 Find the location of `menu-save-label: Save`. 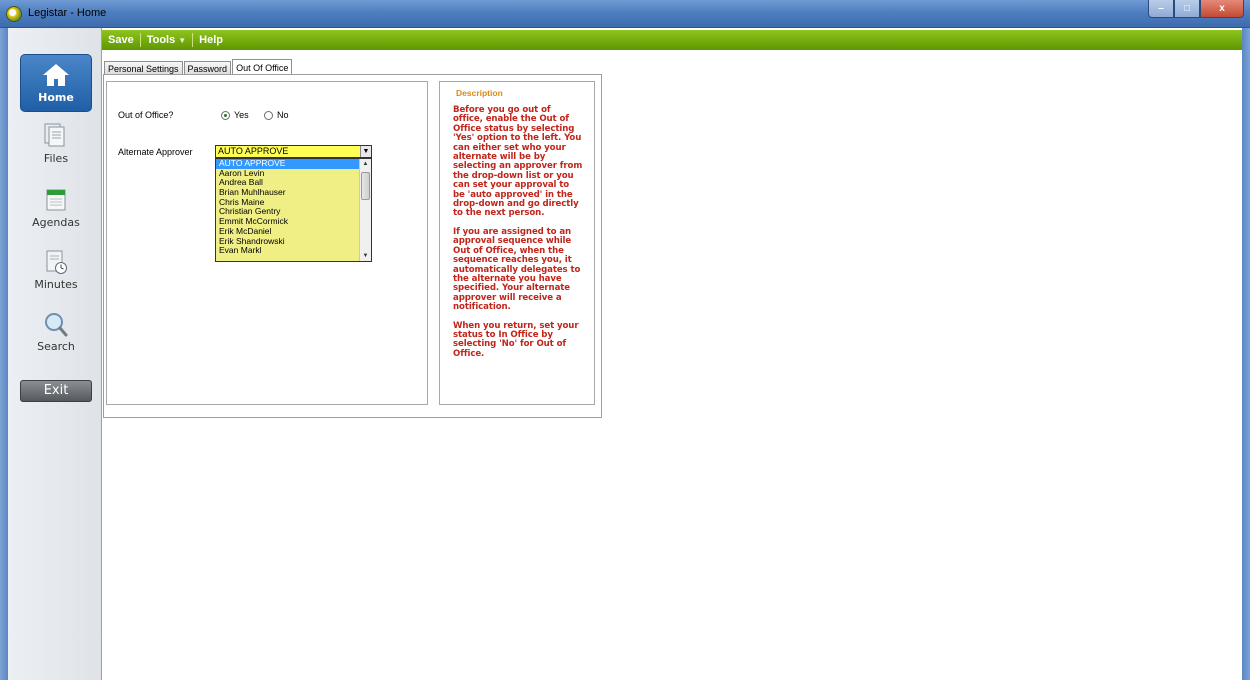

menu-save-label: Save is located at coordinates (121, 40).